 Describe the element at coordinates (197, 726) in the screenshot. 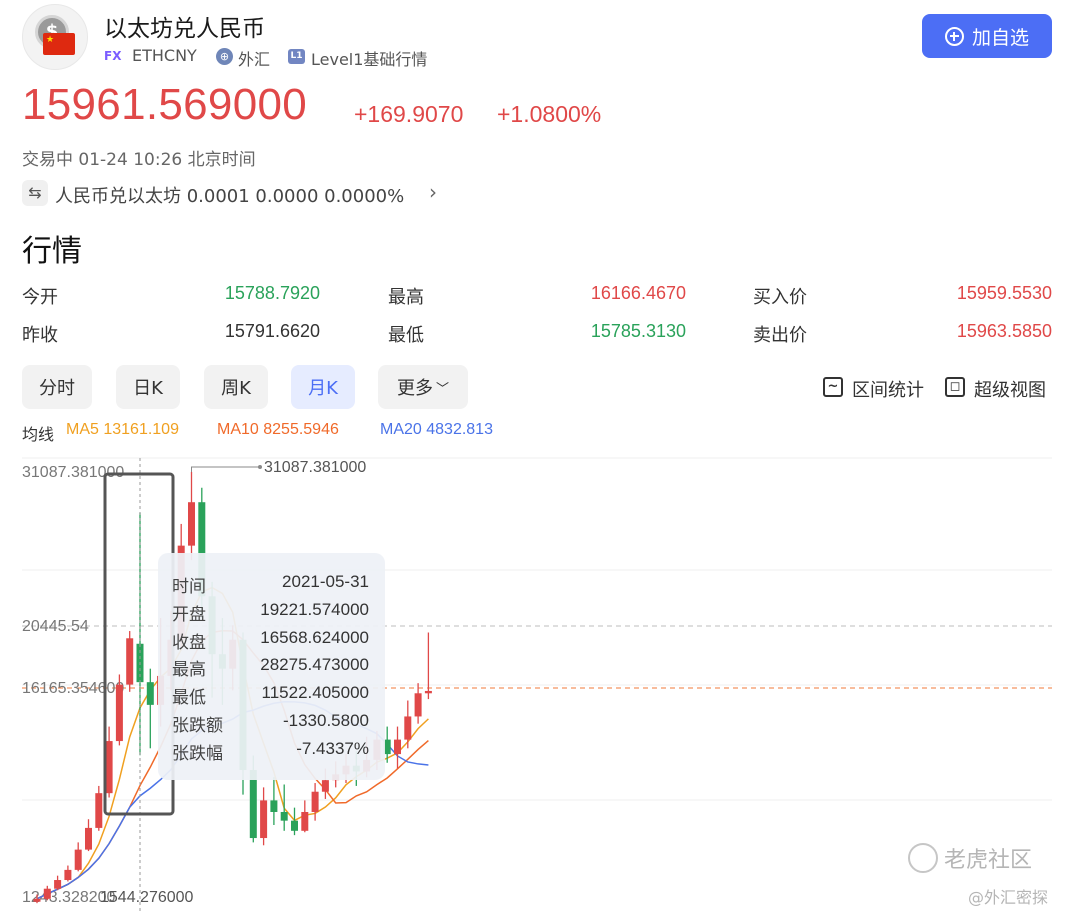

I see `tooltip-change-label: 张跌额` at that location.